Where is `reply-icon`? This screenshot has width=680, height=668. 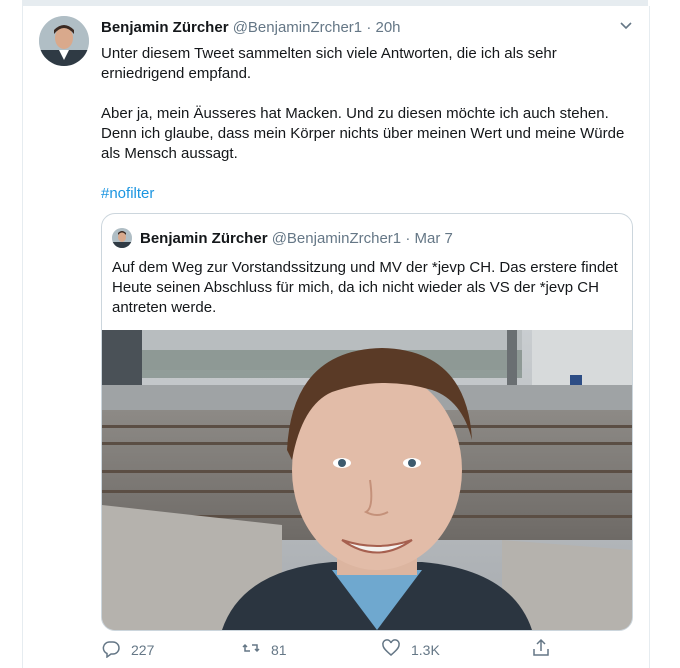 reply-icon is located at coordinates (111, 649).